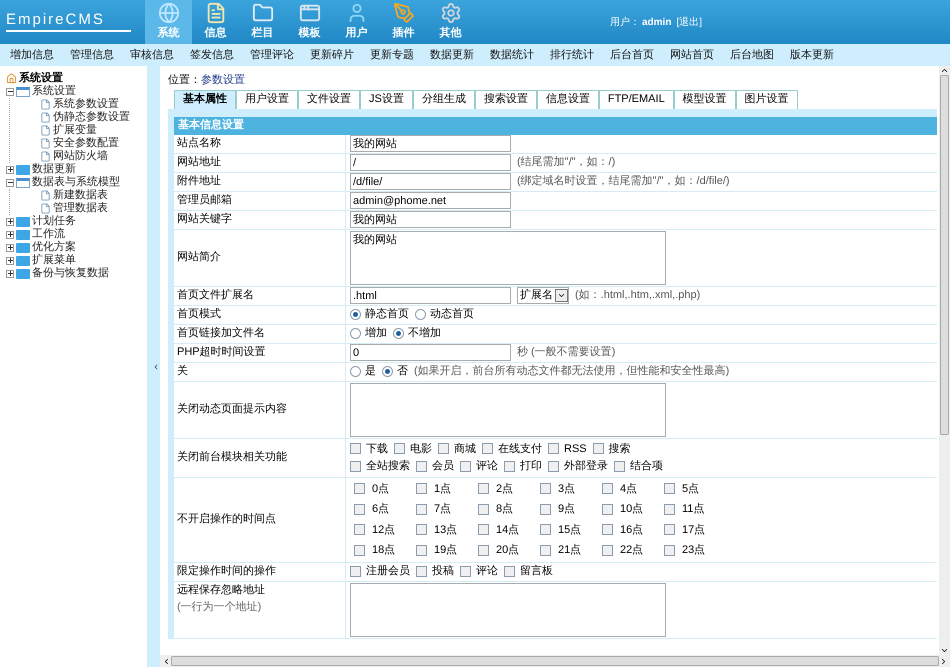 The image size is (950, 667). I want to click on menu-item: 排行统计, so click(572, 55).